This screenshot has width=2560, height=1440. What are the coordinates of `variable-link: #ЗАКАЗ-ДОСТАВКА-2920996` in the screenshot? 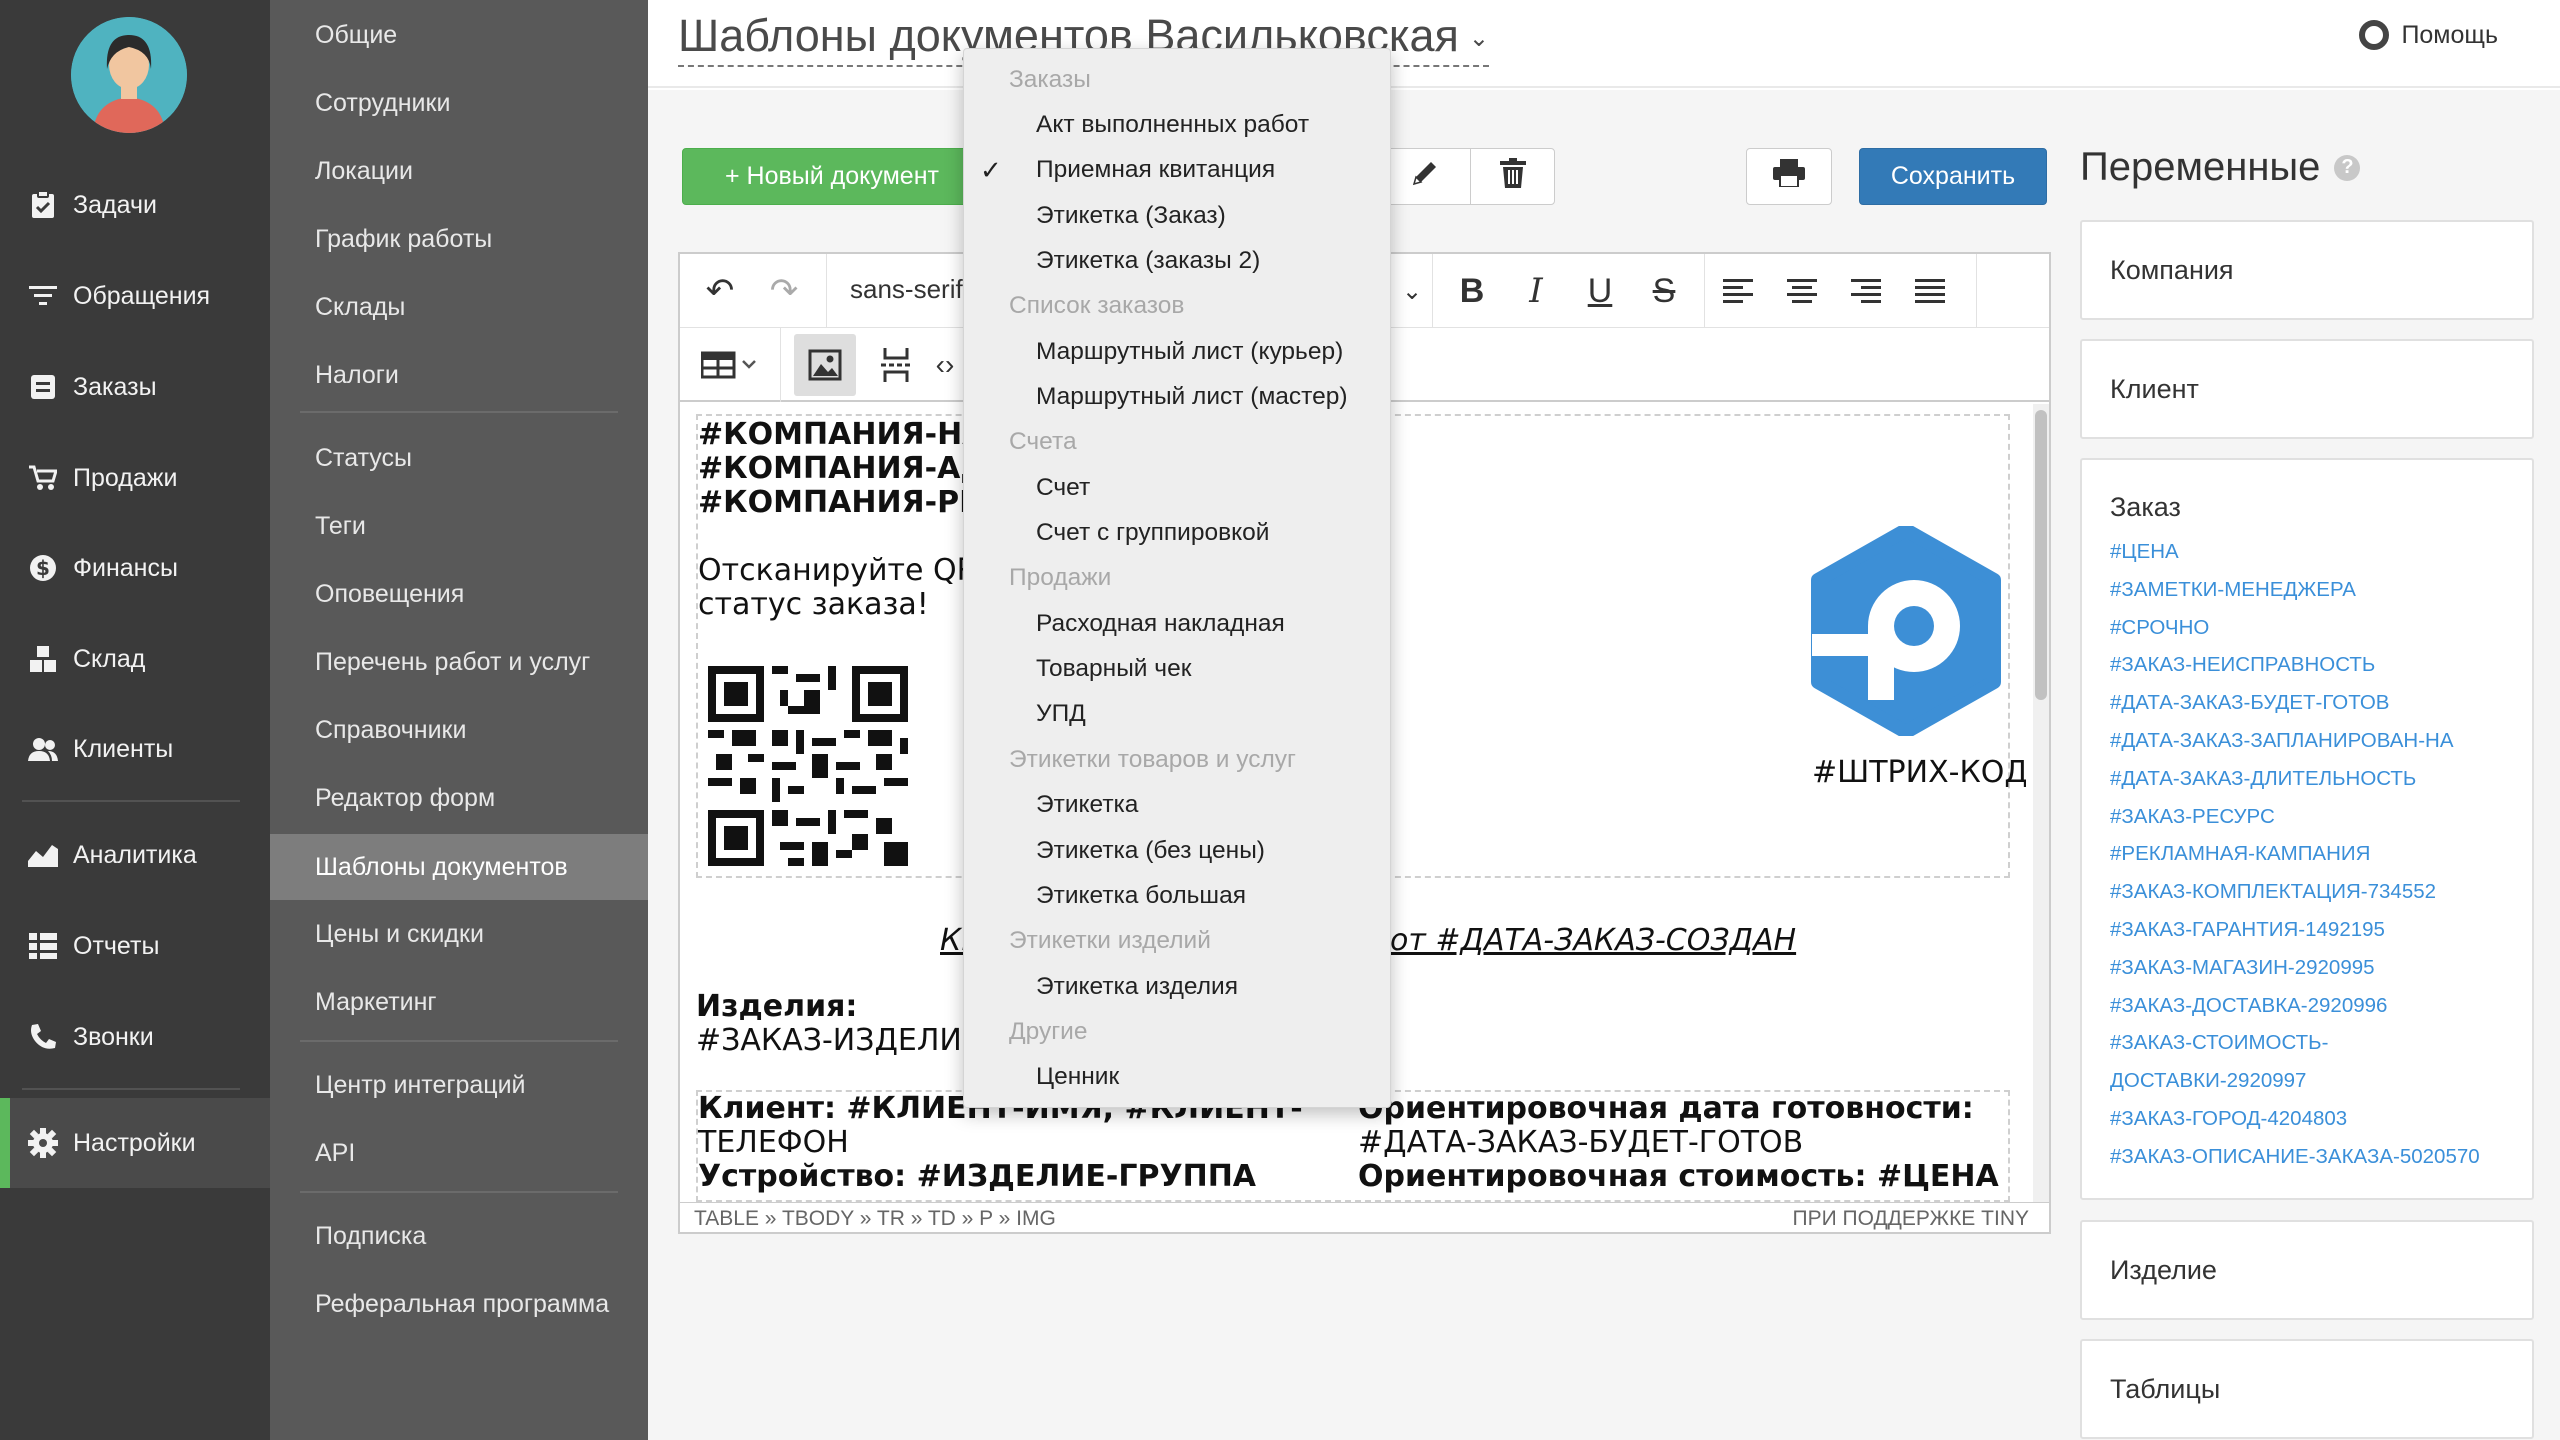 It's located at (2321, 1006).